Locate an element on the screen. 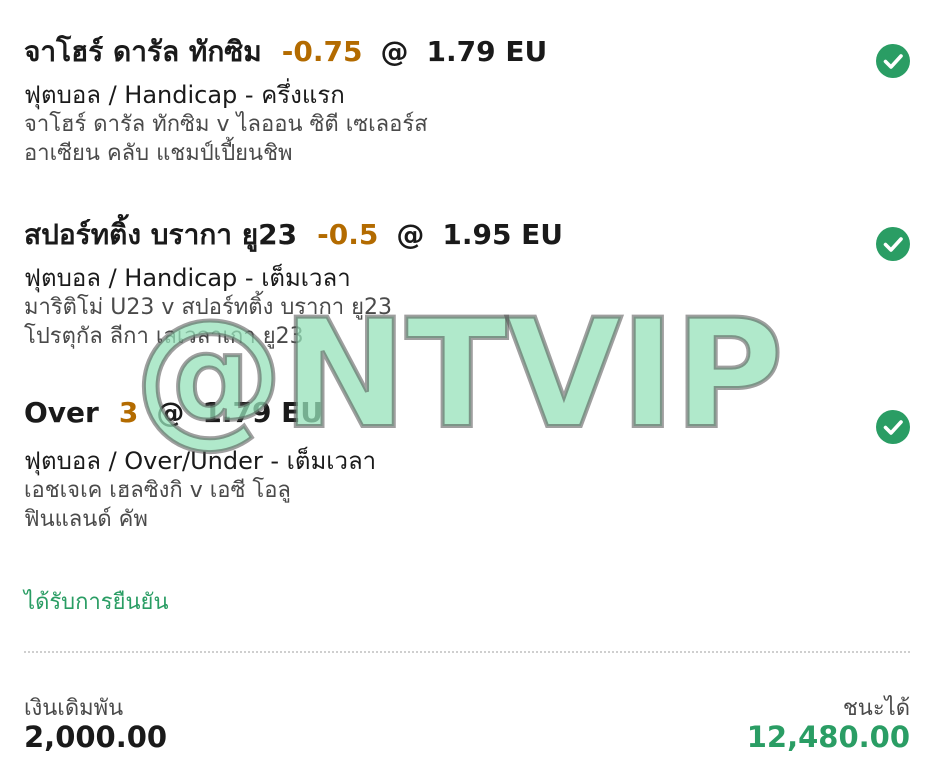 The height and width of the screenshot is (780, 930). bet-title: สปอร์ทติ้ง บรากา ยู23 -0.5 @ 1.95 EU is located at coordinates (467, 233).